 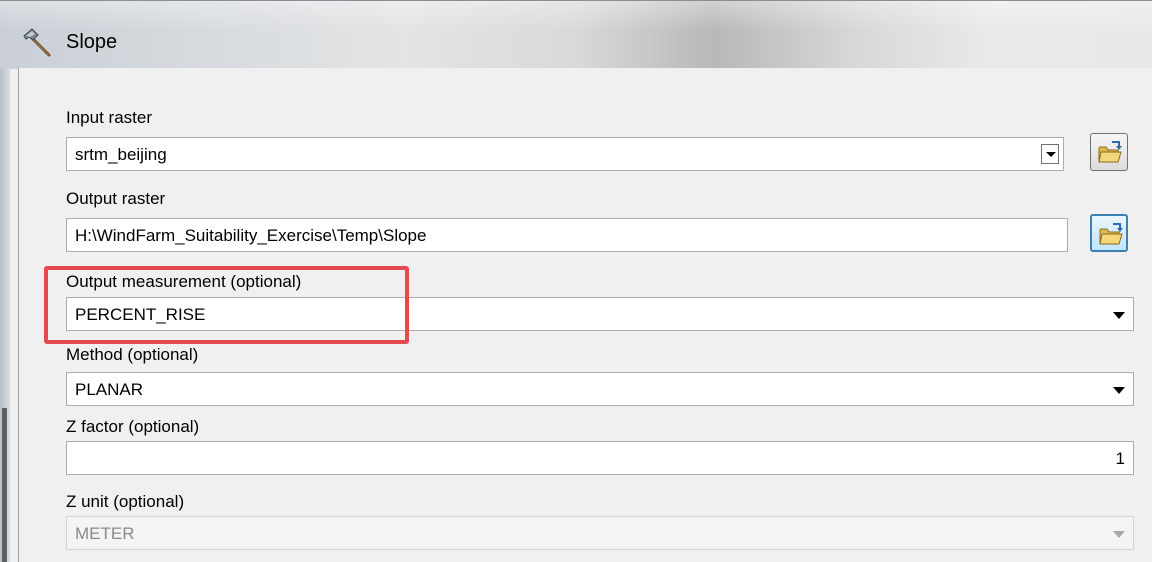 What do you see at coordinates (600, 389) in the screenshot?
I see `method-dropdown: PLANAR` at bounding box center [600, 389].